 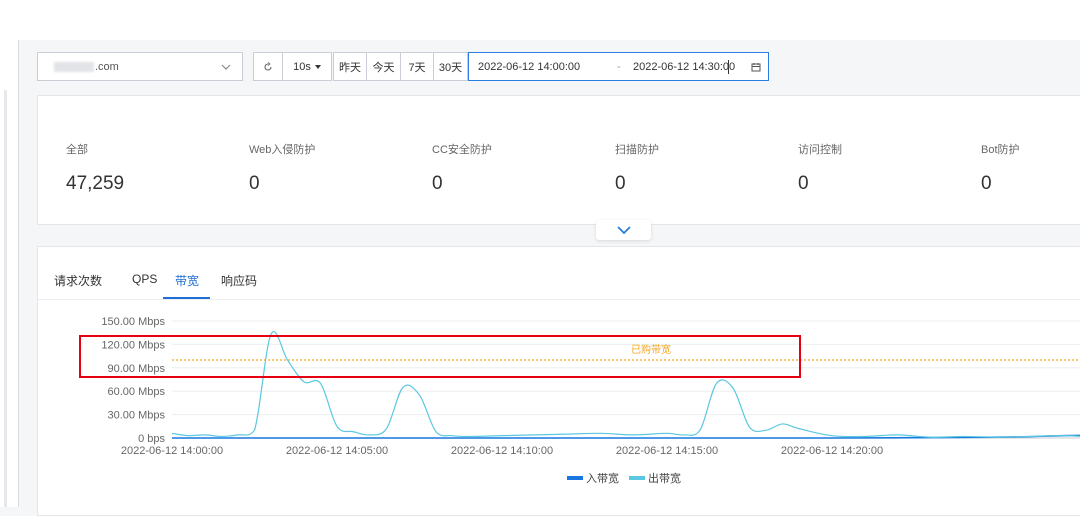 I want to click on metric-tabs: 请求次数 QPS 带宽 响应码, so click(x=559, y=273).